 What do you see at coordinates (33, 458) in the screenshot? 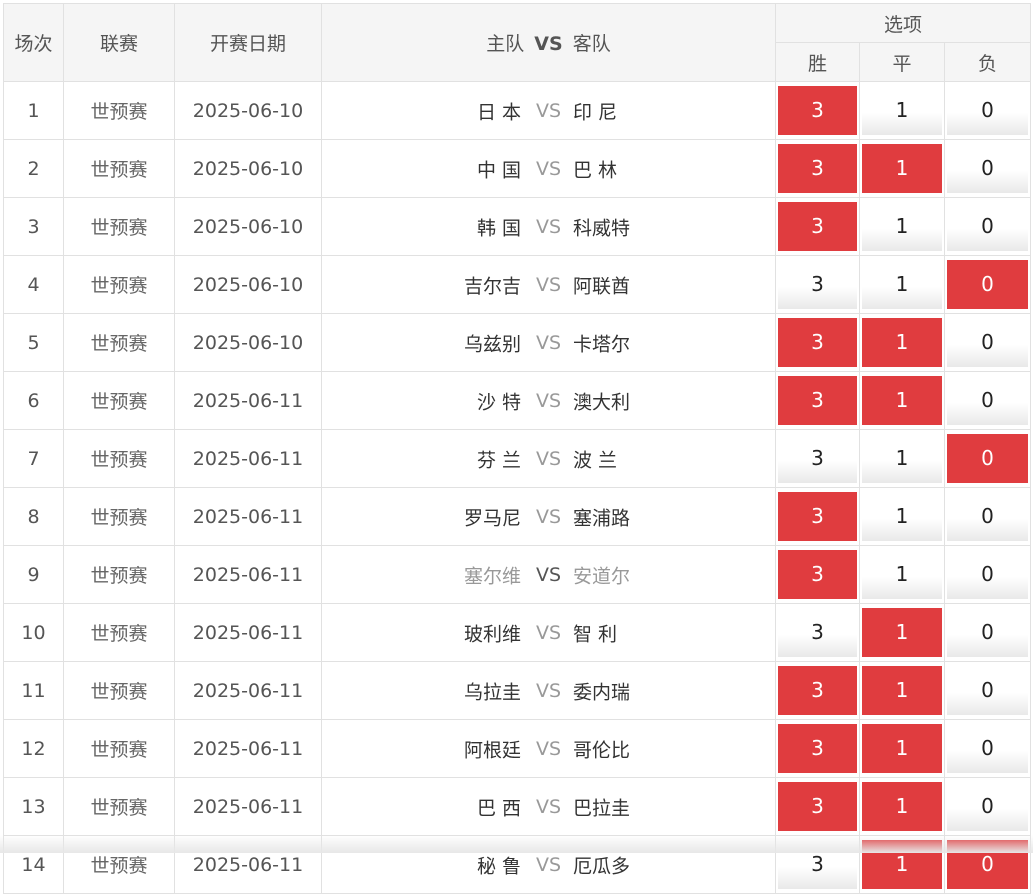
I see `match-index: 7` at bounding box center [33, 458].